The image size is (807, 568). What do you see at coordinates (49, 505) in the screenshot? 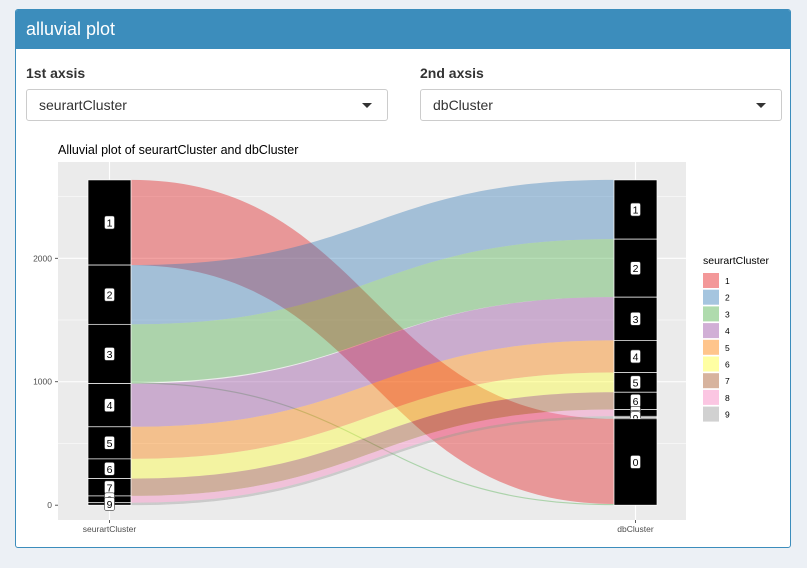
I see `y-tick-label: 0` at bounding box center [49, 505].